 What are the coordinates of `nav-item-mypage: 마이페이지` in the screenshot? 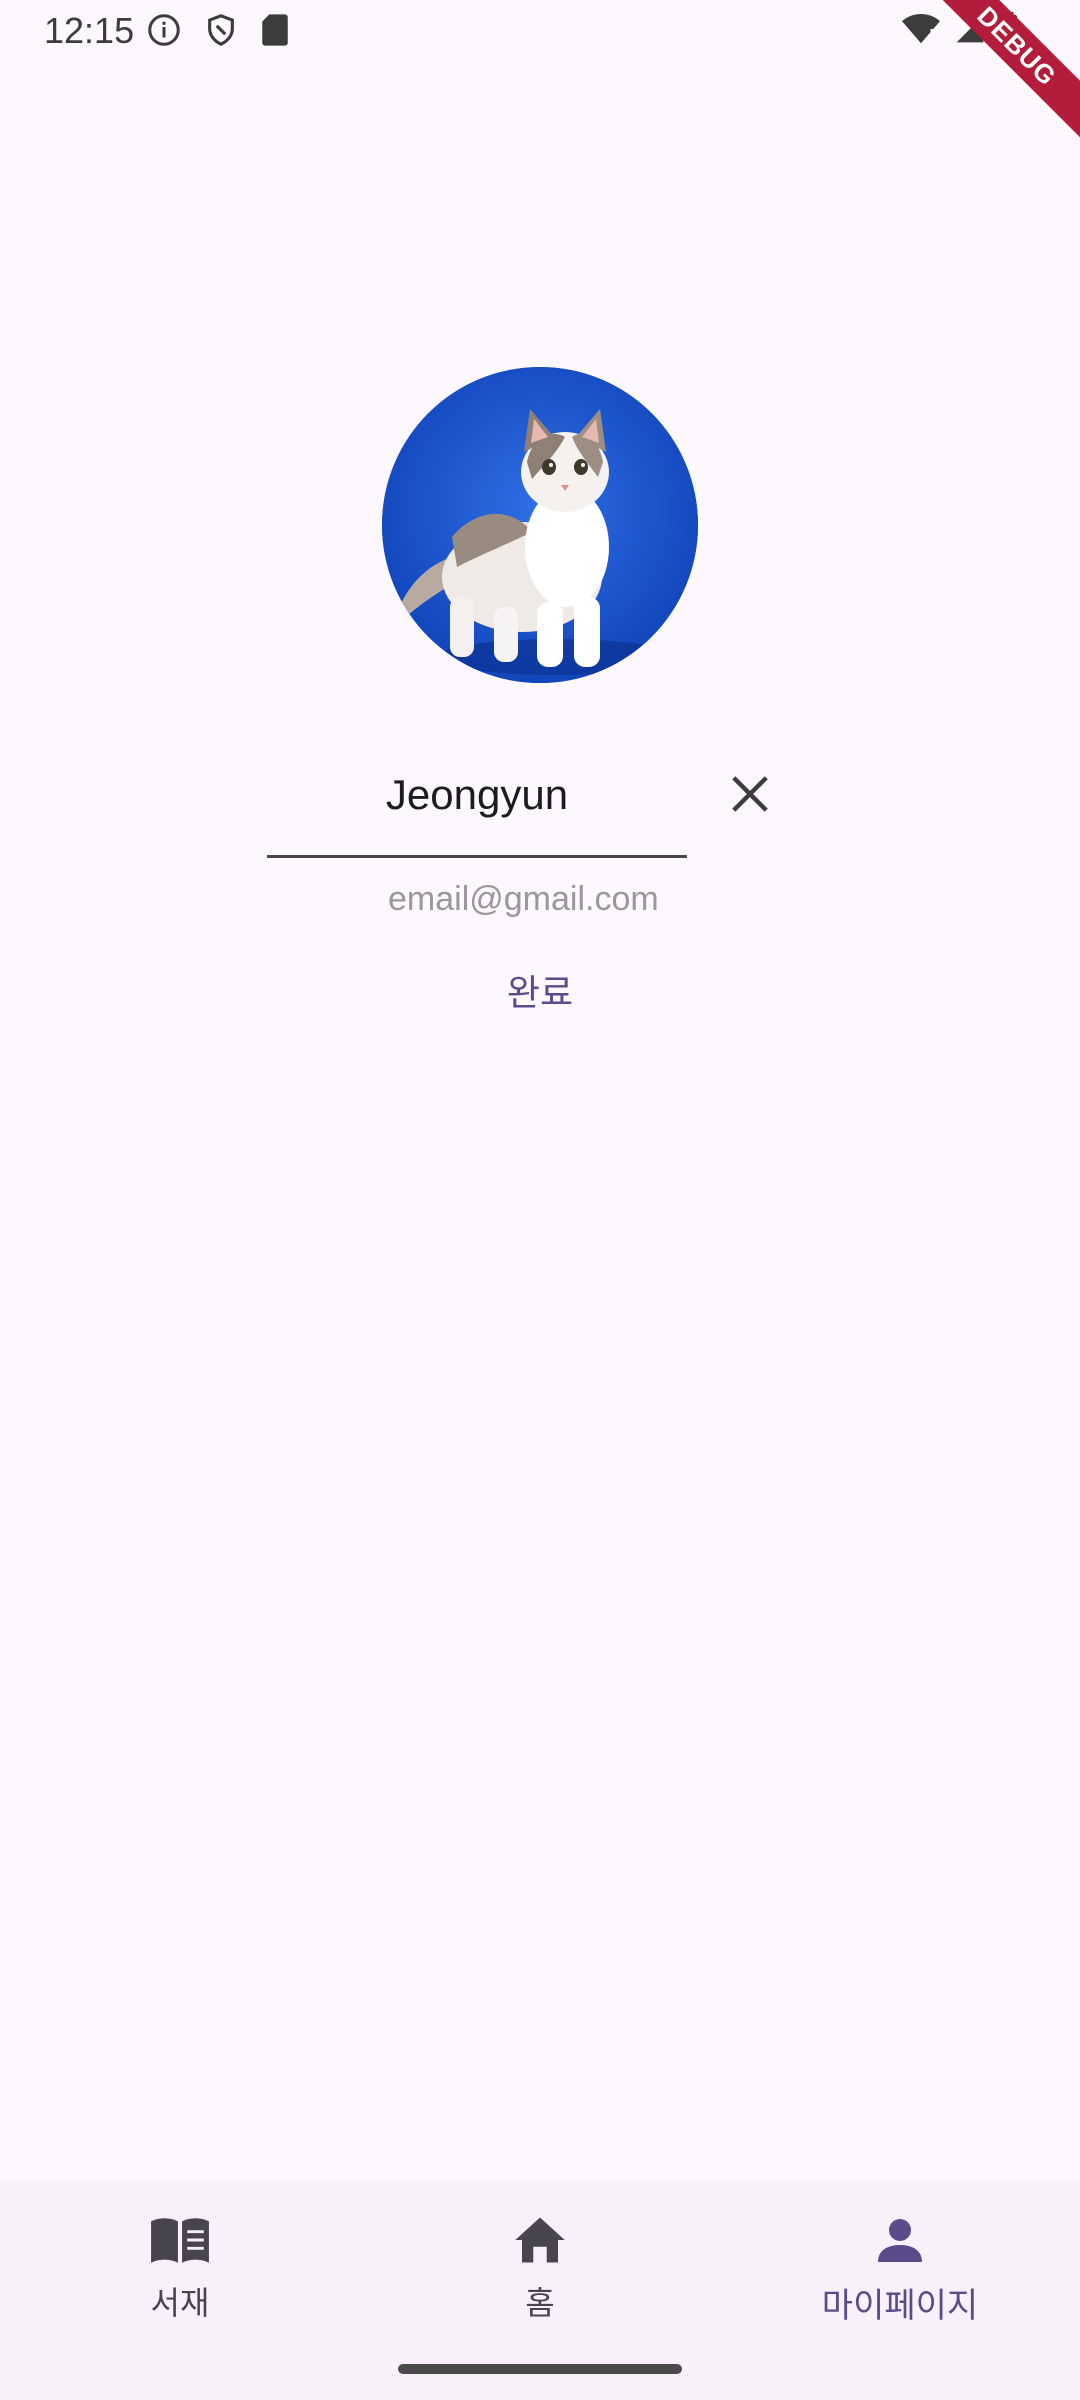 It's located at (900, 2273).